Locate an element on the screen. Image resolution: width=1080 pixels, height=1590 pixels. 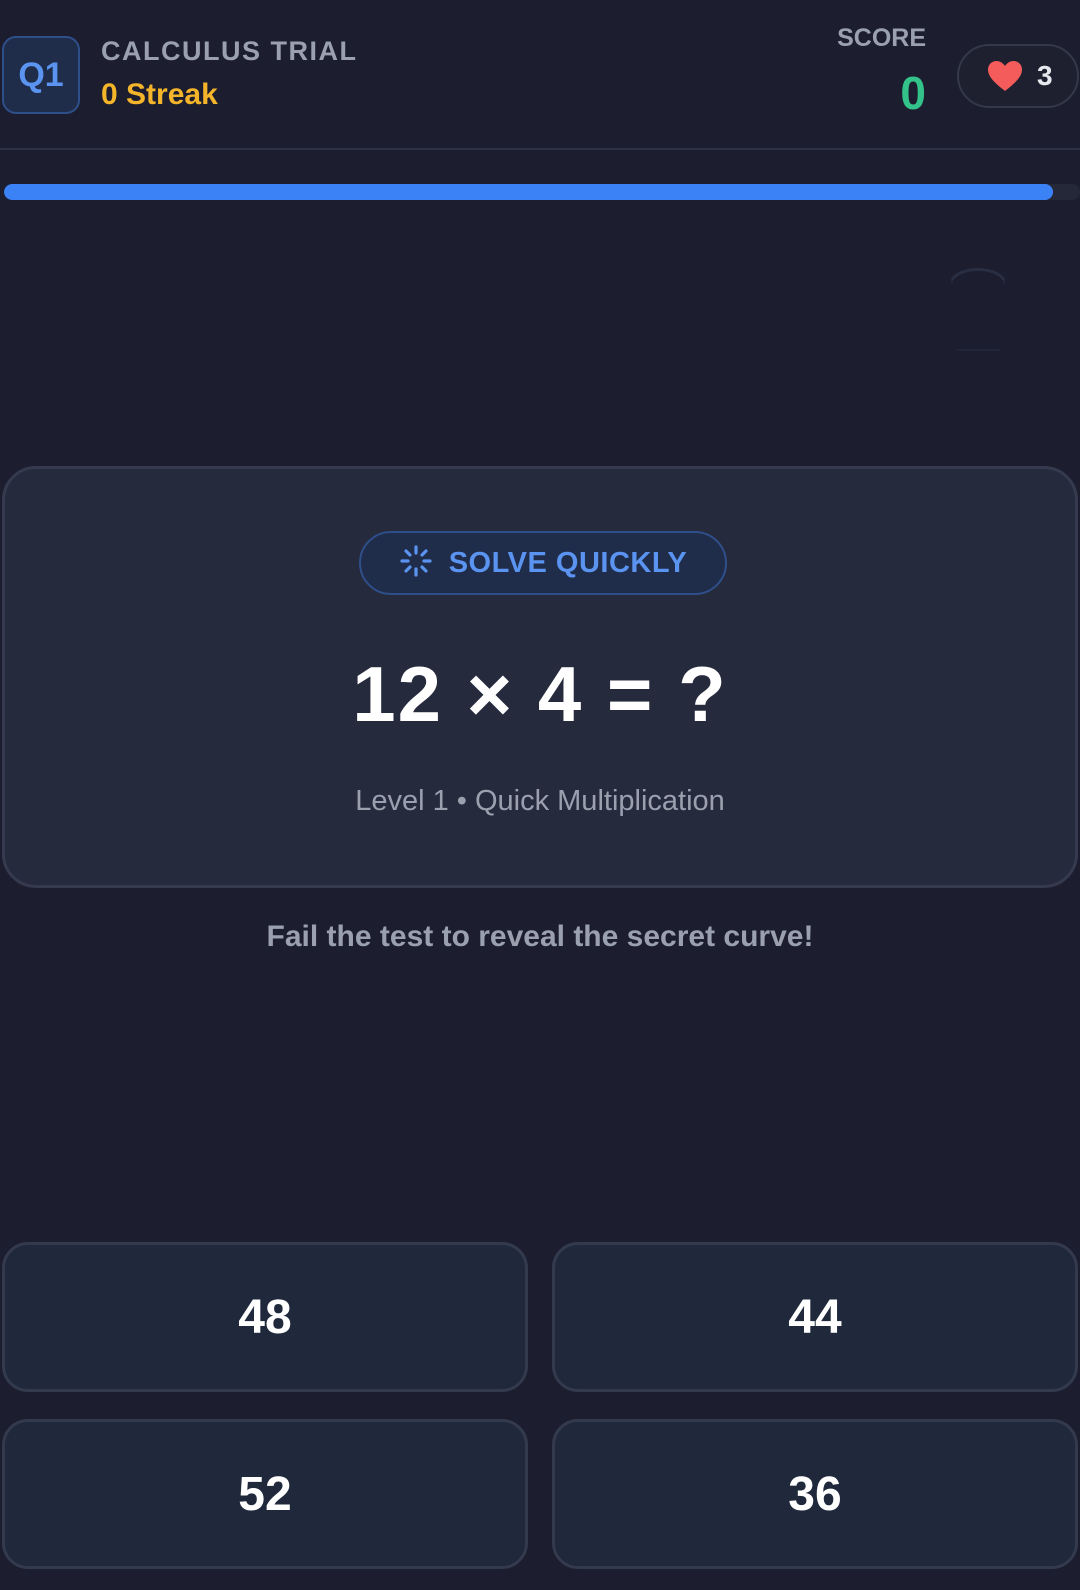
answer-option-3: 52 is located at coordinates (265, 1494).